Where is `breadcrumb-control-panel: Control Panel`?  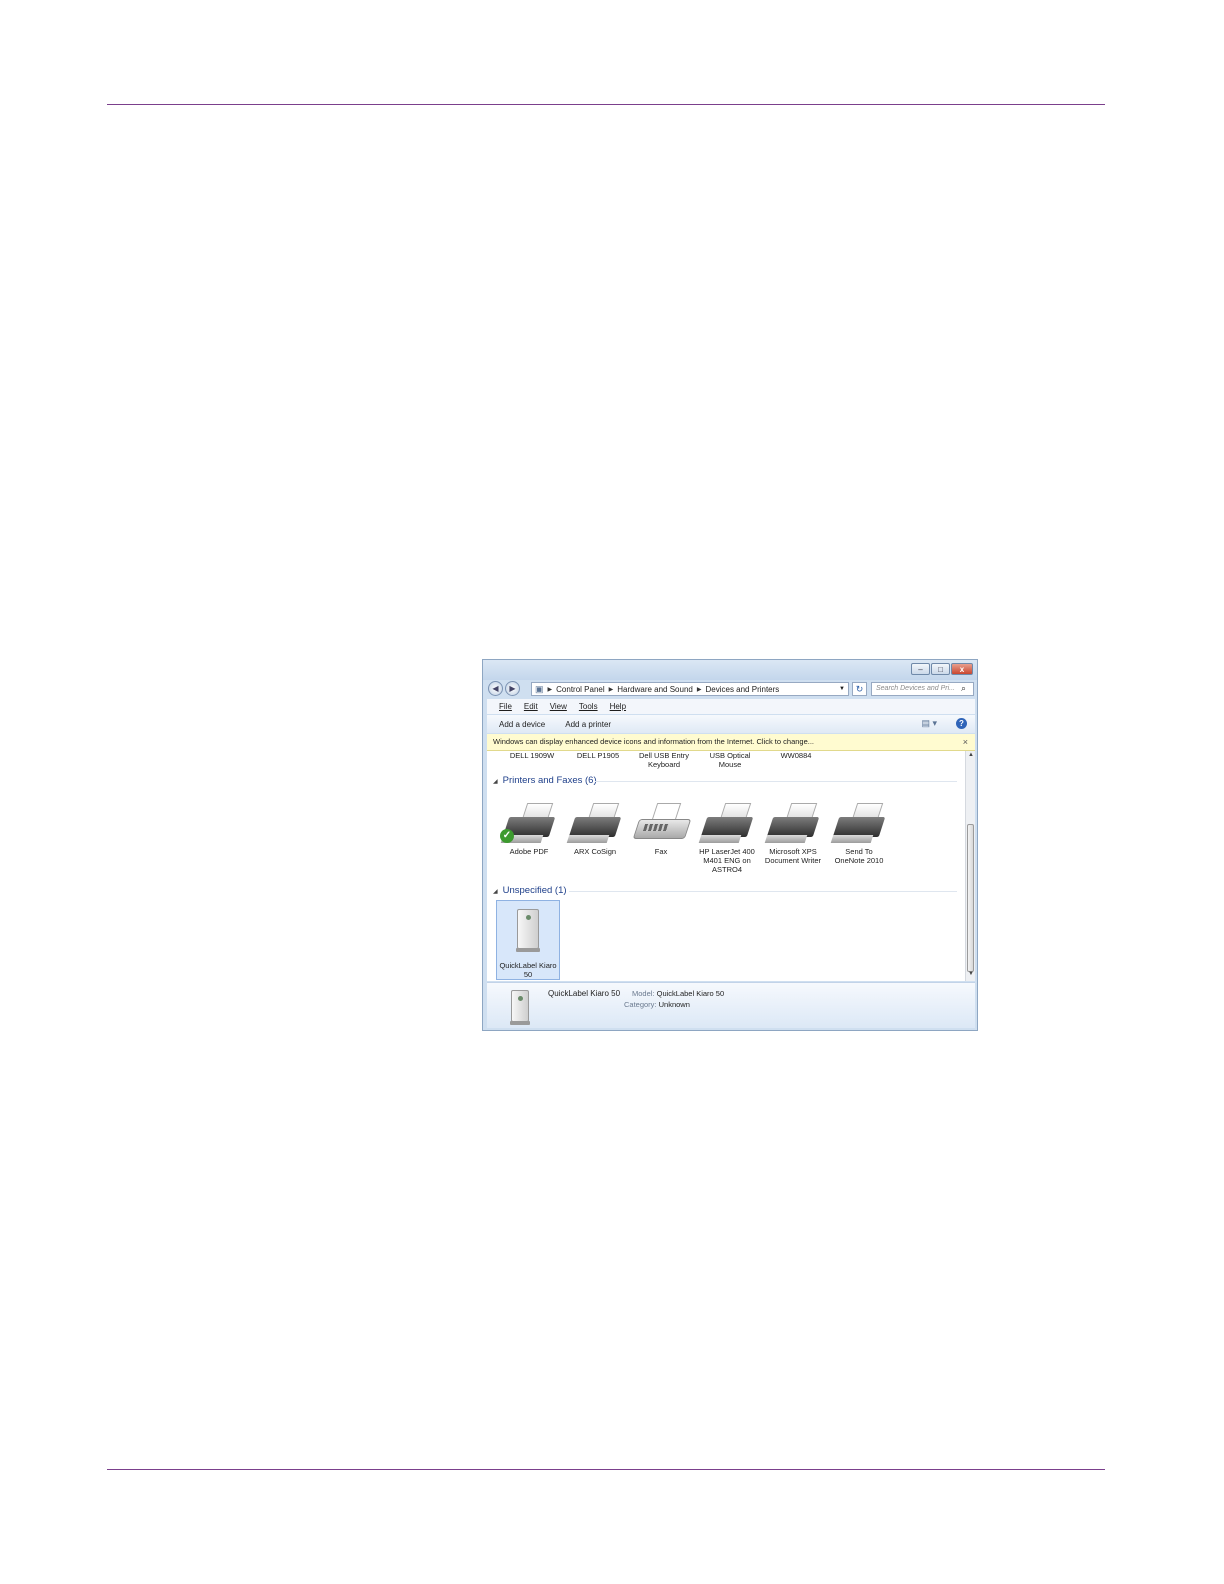 breadcrumb-control-panel: Control Panel is located at coordinates (580, 689).